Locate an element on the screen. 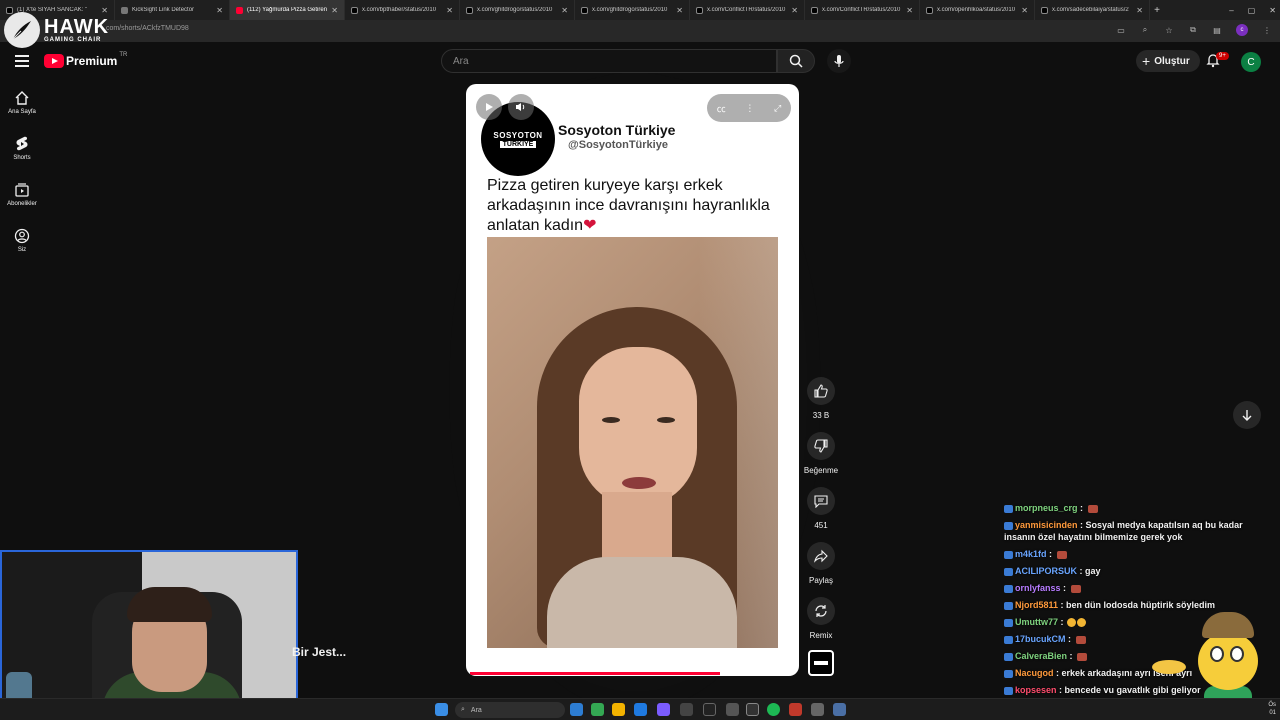 The width and height of the screenshot is (1280, 720). browser-tab: KickSight Link Detector ✕ is located at coordinates (172, 10).